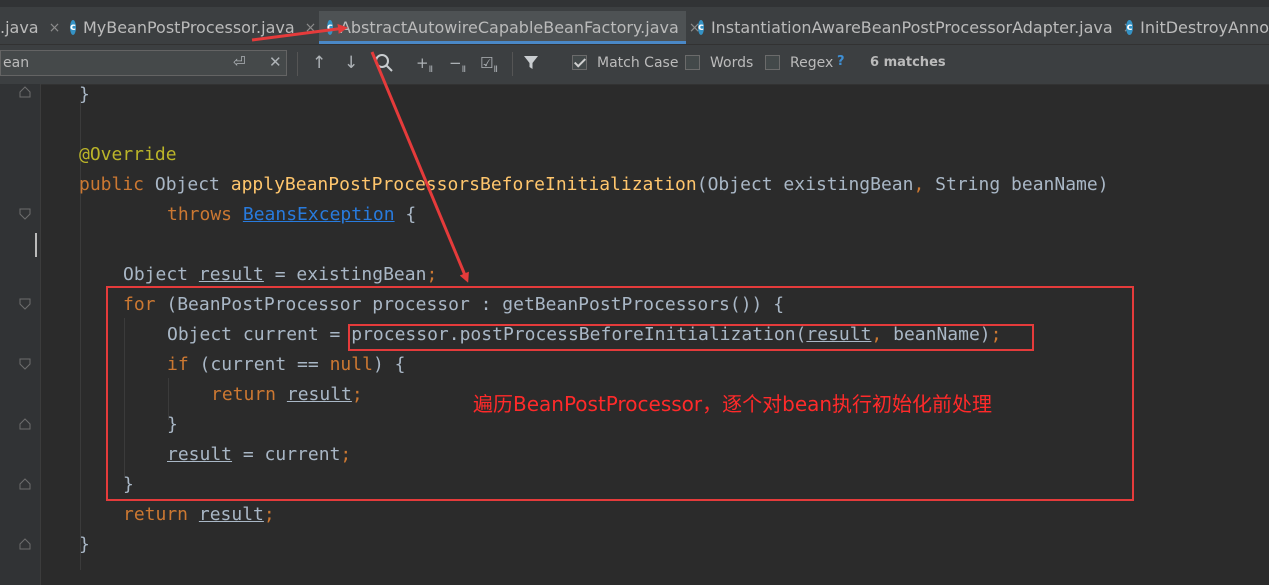 The image size is (1269, 585). Describe the element at coordinates (360, 153) in the screenshot. I see `annotation-arrows` at that location.